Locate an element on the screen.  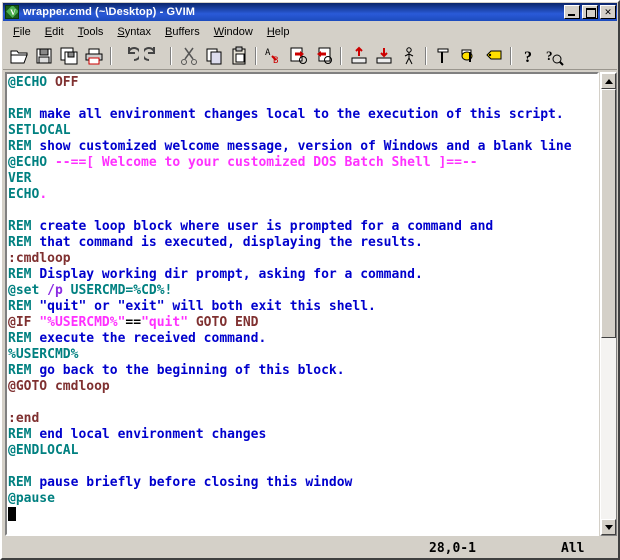
find-replace-button: AB is located at coordinates (273, 56).